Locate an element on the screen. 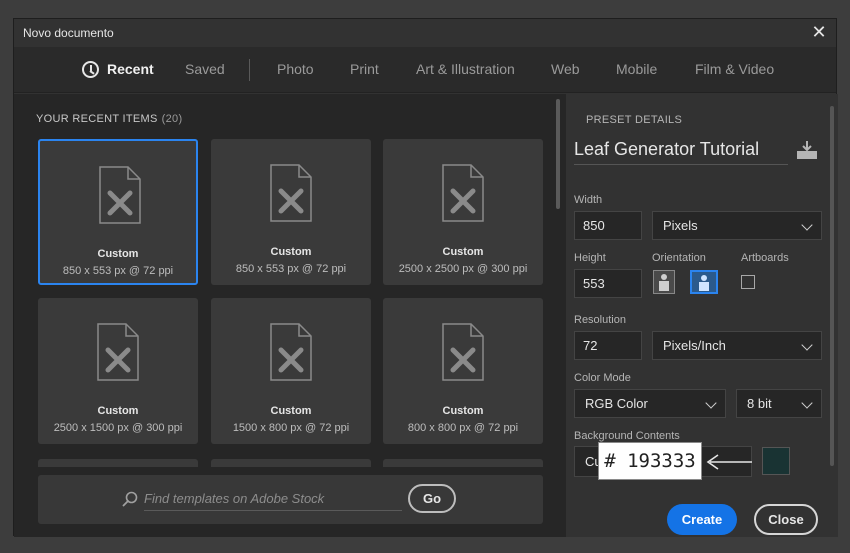 The height and width of the screenshot is (553, 850). resolution-label: Resolution is located at coordinates (600, 320).